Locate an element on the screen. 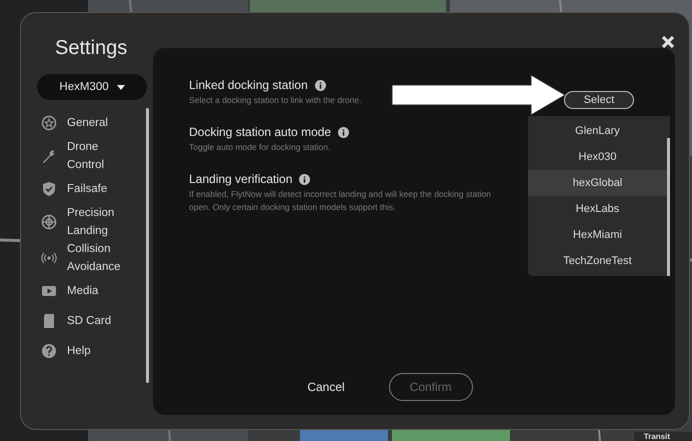 This screenshot has height=441, width=692. sd-card-icon is located at coordinates (49, 321).